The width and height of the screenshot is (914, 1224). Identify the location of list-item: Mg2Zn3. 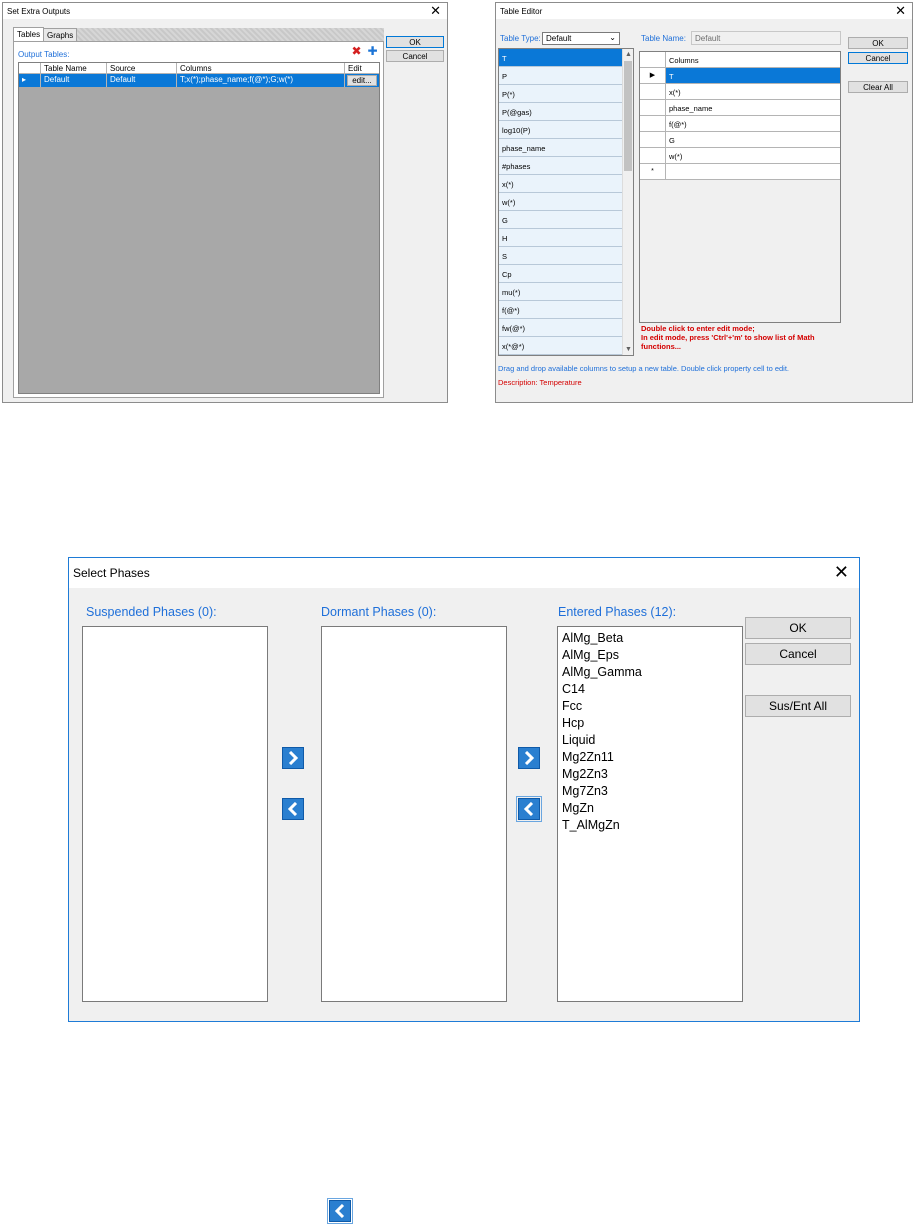
(650, 774).